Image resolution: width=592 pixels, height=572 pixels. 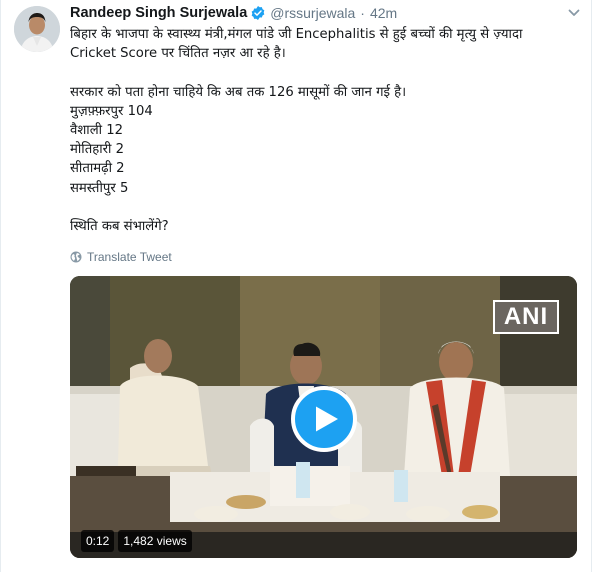 I want to click on tweet-text-line: स्थिति कब संभालेंगे?, so click(x=119, y=226).